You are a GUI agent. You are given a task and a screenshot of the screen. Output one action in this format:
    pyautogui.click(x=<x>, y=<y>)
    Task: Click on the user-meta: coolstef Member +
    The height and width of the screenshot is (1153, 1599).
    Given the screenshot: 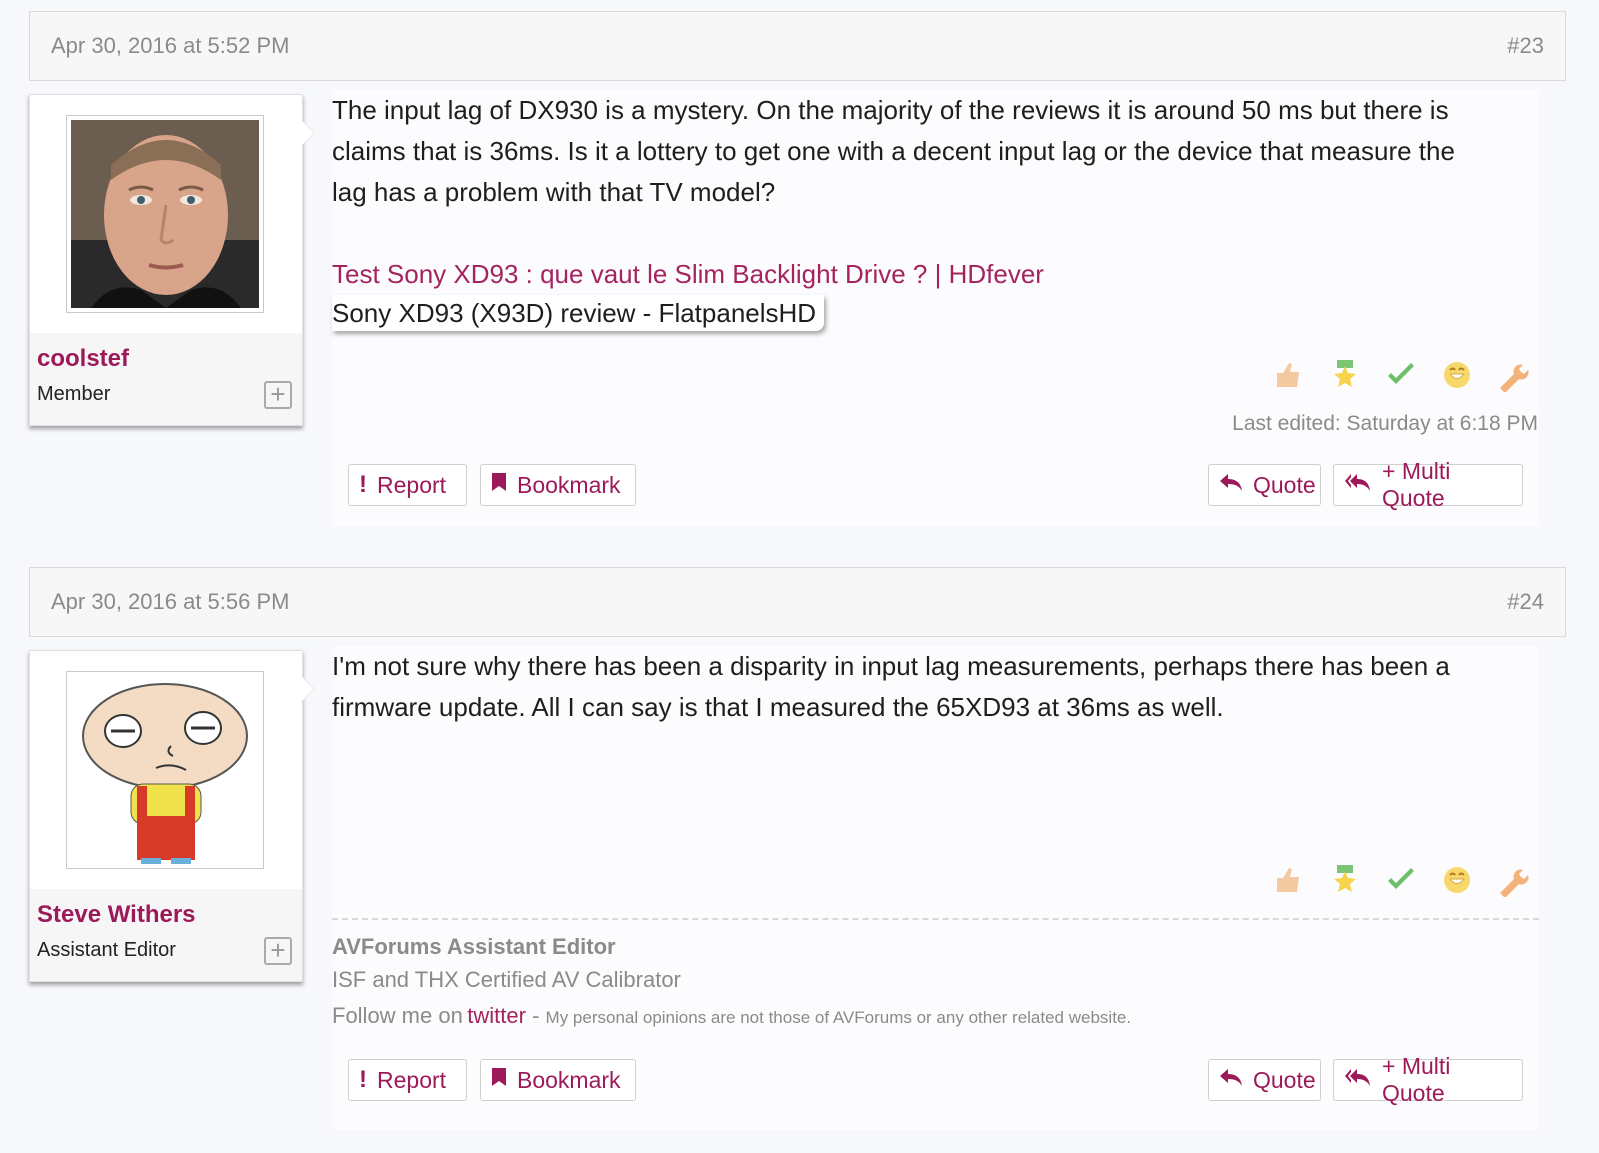 What is the action you would take?
    pyautogui.click(x=166, y=379)
    